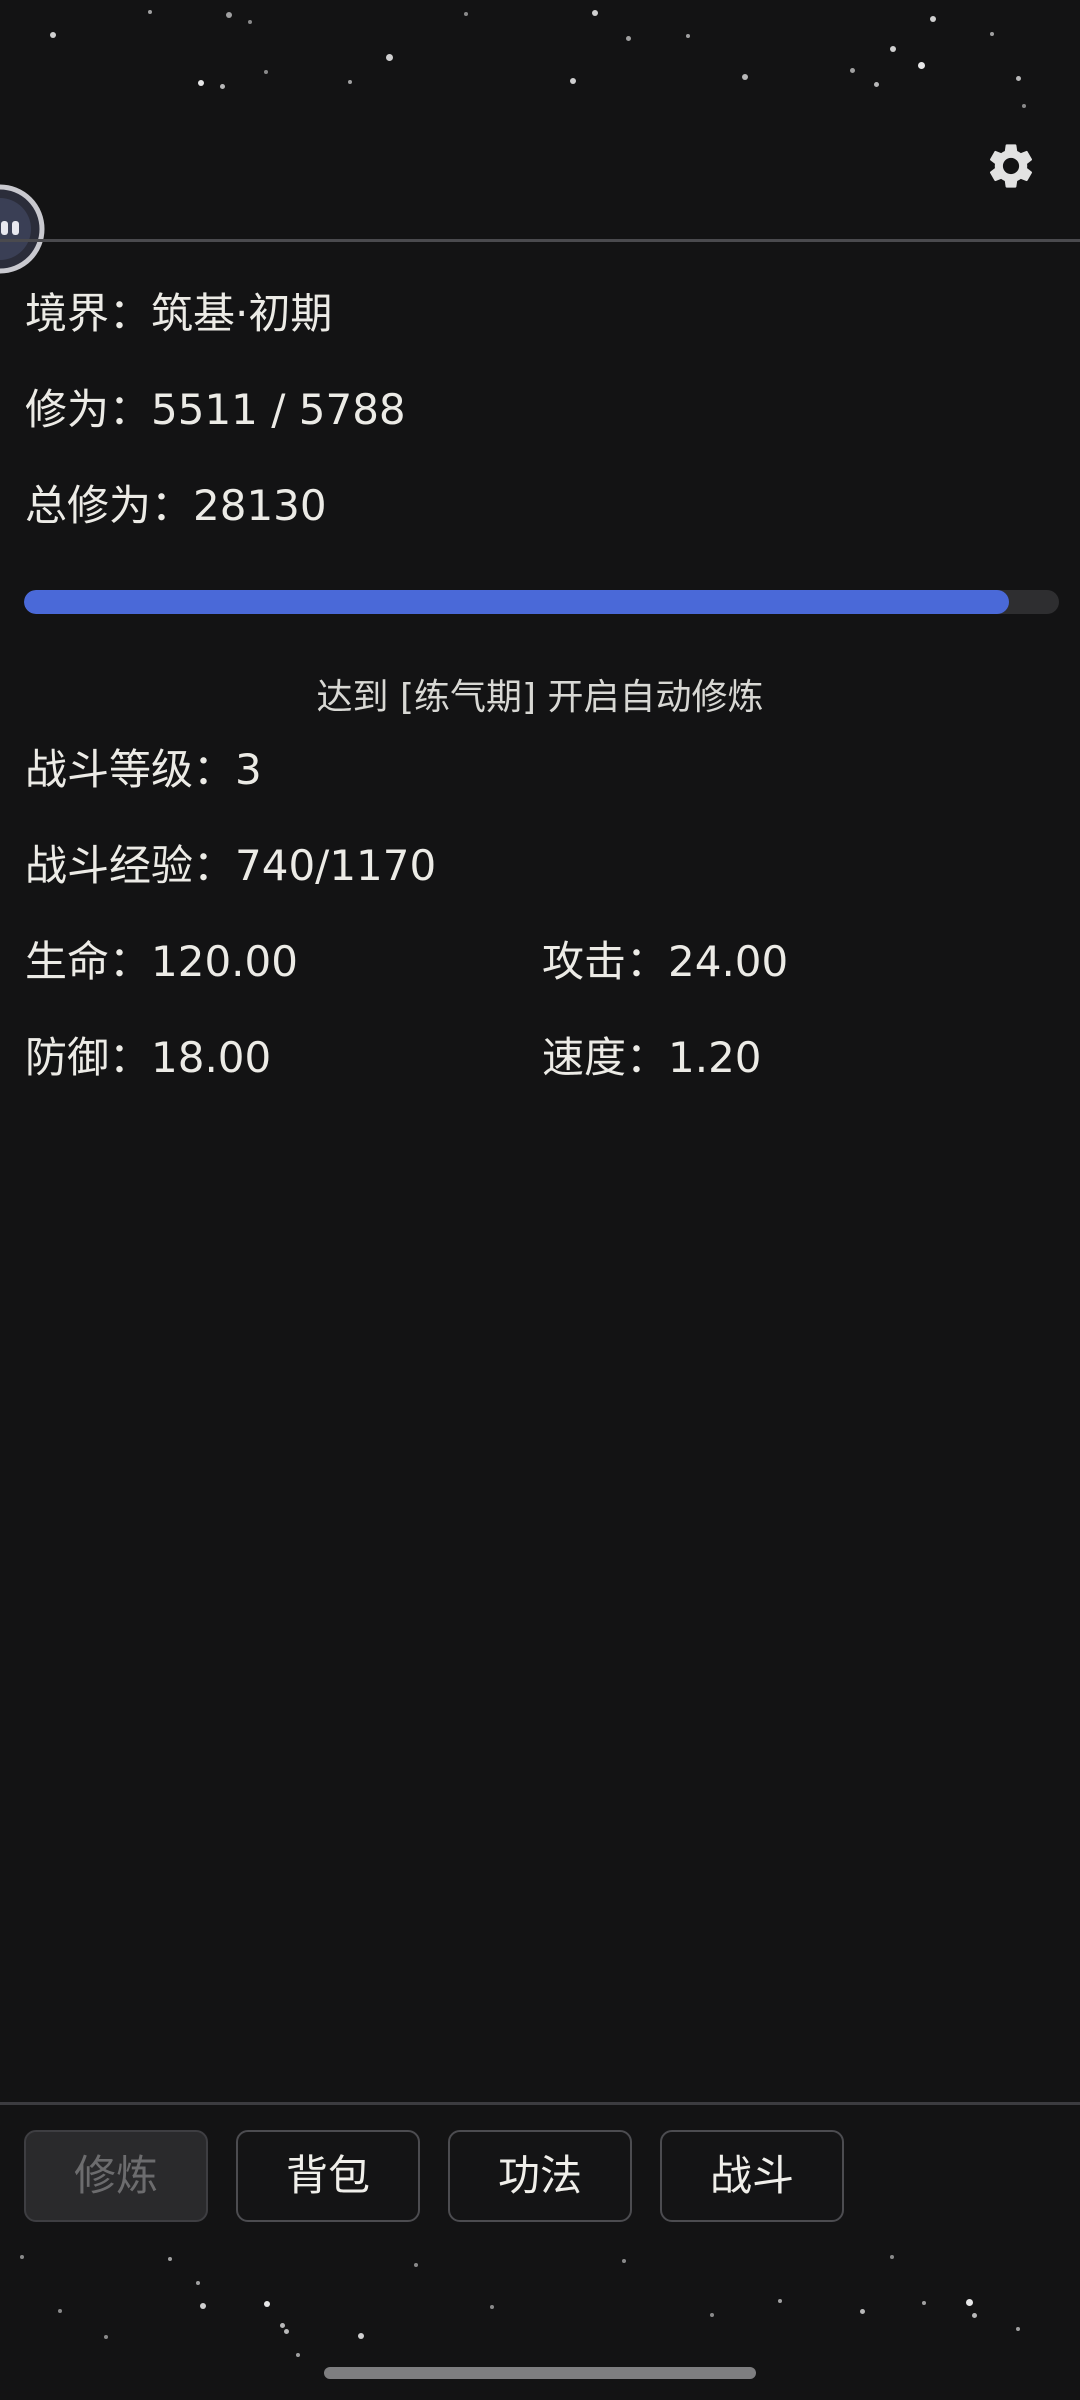  I want to click on gear-icon, so click(1011, 166).